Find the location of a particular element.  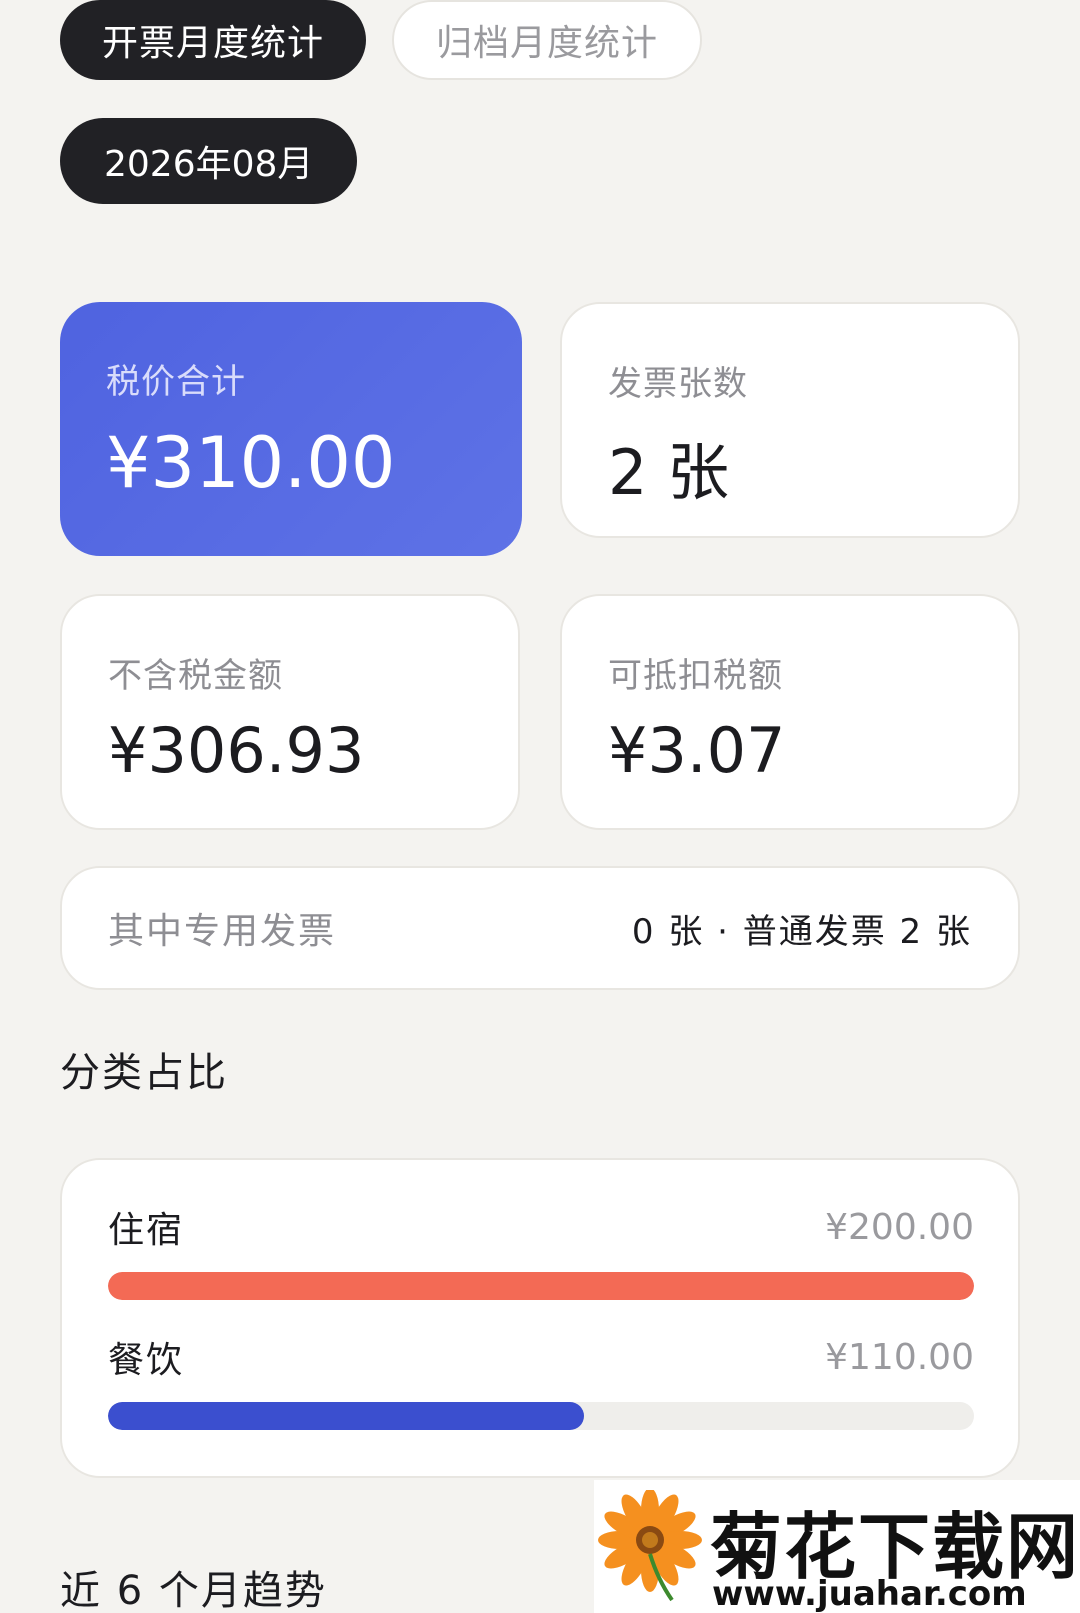

site-watermark: 菊花下载网 www.juahar.com is located at coordinates (837, 1546).